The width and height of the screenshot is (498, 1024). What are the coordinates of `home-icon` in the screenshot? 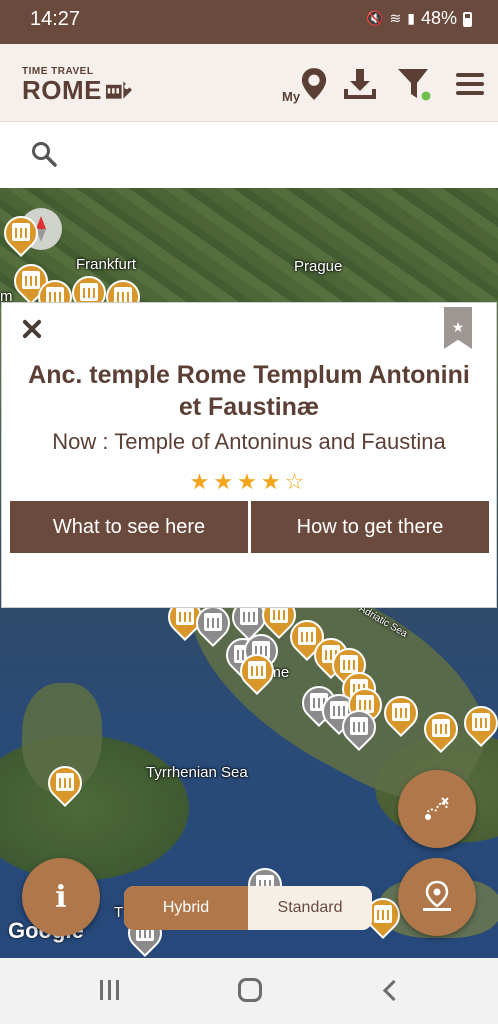 It's located at (250, 990).